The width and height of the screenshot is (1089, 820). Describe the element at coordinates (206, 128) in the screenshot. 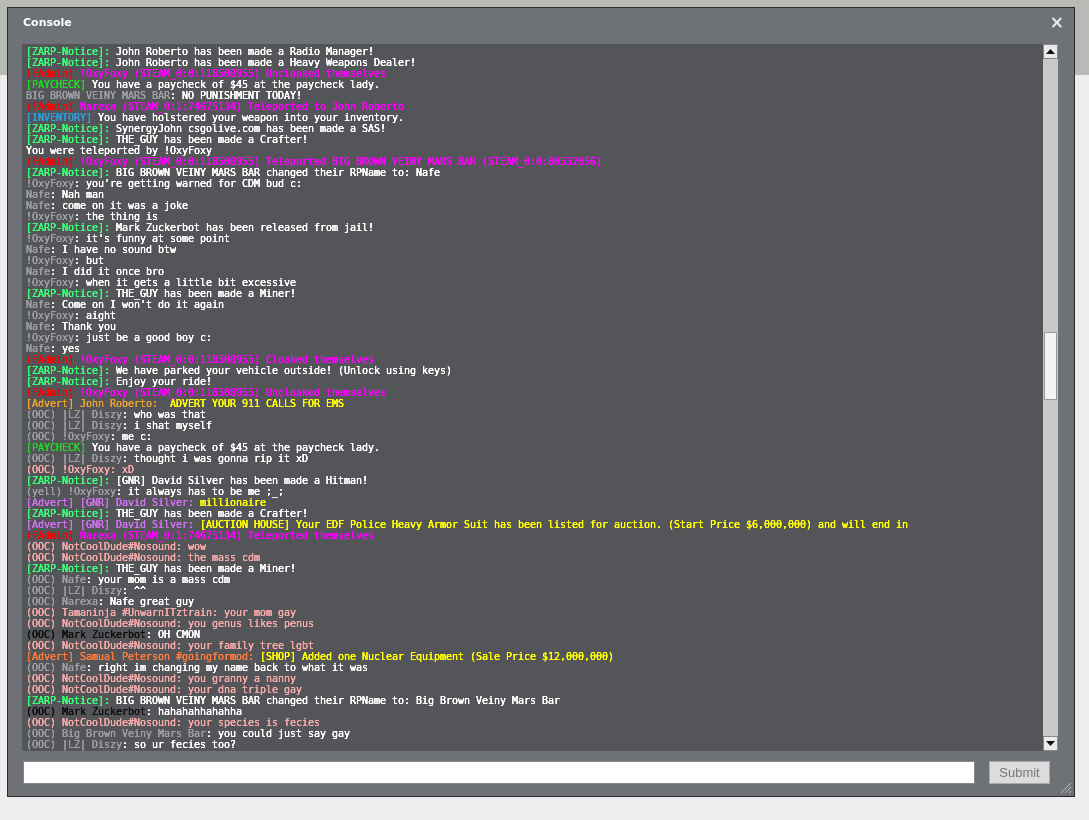

I see `log-line: [ZARP-Notice]: SynergyJohn csgolive.com has been made a SAS!` at that location.